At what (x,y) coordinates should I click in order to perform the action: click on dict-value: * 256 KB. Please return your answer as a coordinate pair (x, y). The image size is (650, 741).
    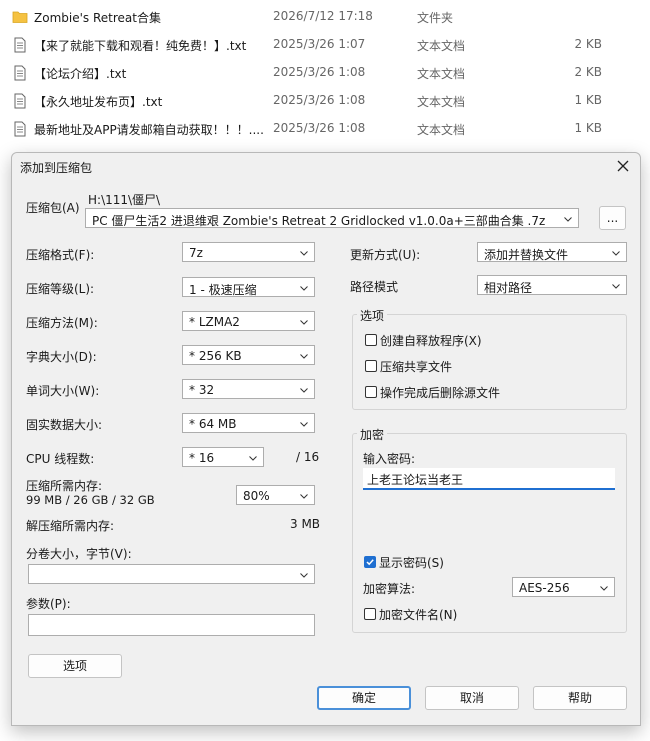
    Looking at the image, I should click on (215, 356).